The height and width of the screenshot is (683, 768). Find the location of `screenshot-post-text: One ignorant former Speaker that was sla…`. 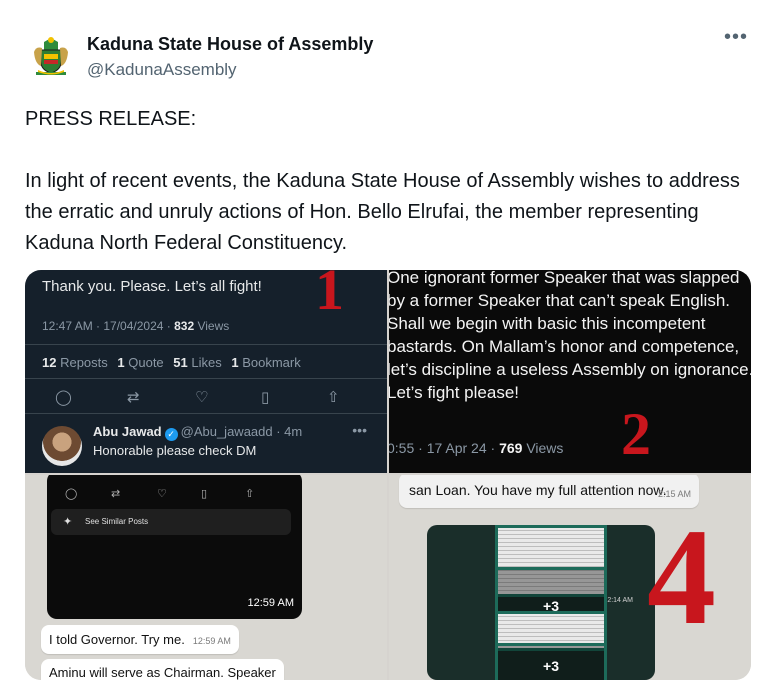

screenshot-post-text: One ignorant former Speaker that was sla… is located at coordinates (570, 336).